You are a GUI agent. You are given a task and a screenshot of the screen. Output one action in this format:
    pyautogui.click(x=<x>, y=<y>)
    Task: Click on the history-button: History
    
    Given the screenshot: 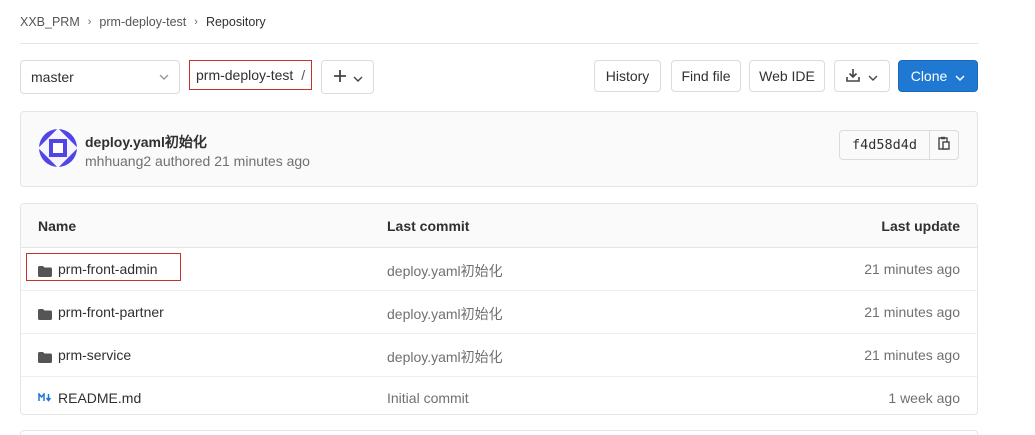 What is the action you would take?
    pyautogui.click(x=627, y=76)
    